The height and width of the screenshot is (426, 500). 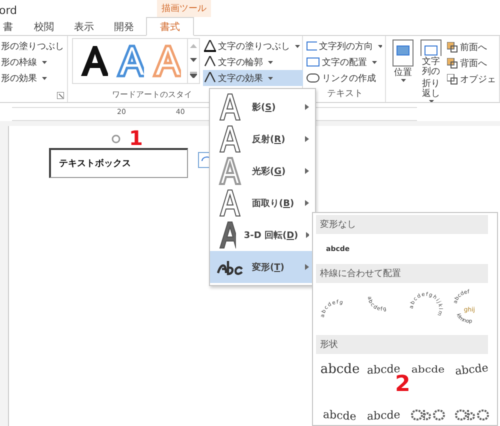 What do you see at coordinates (33, 46) in the screenshot?
I see `shape-style-button: 形の塗りつぶし` at bounding box center [33, 46].